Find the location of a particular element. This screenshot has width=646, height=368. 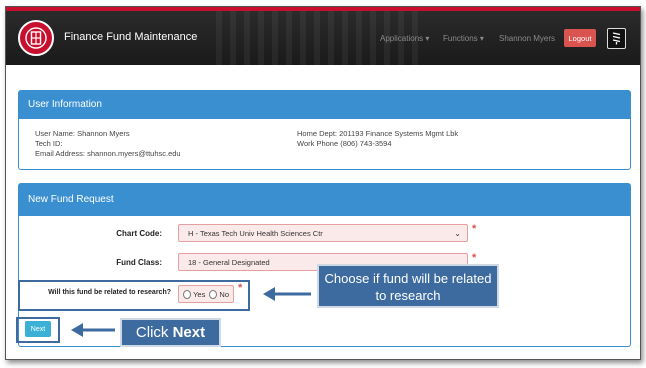

no-radio is located at coordinates (213, 294).